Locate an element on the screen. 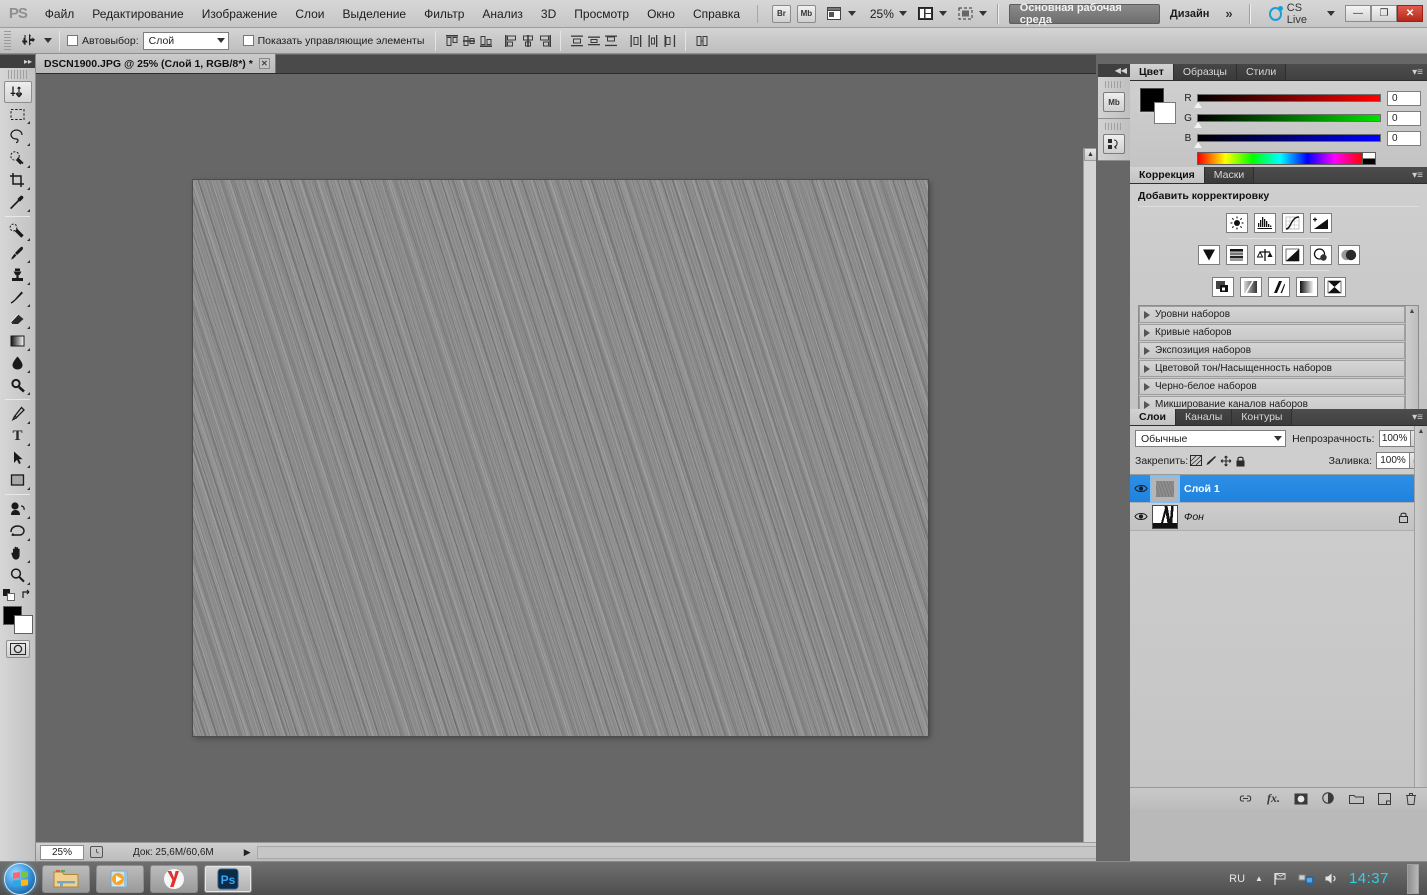  slider-thumb-g is located at coordinates (1198, 125).